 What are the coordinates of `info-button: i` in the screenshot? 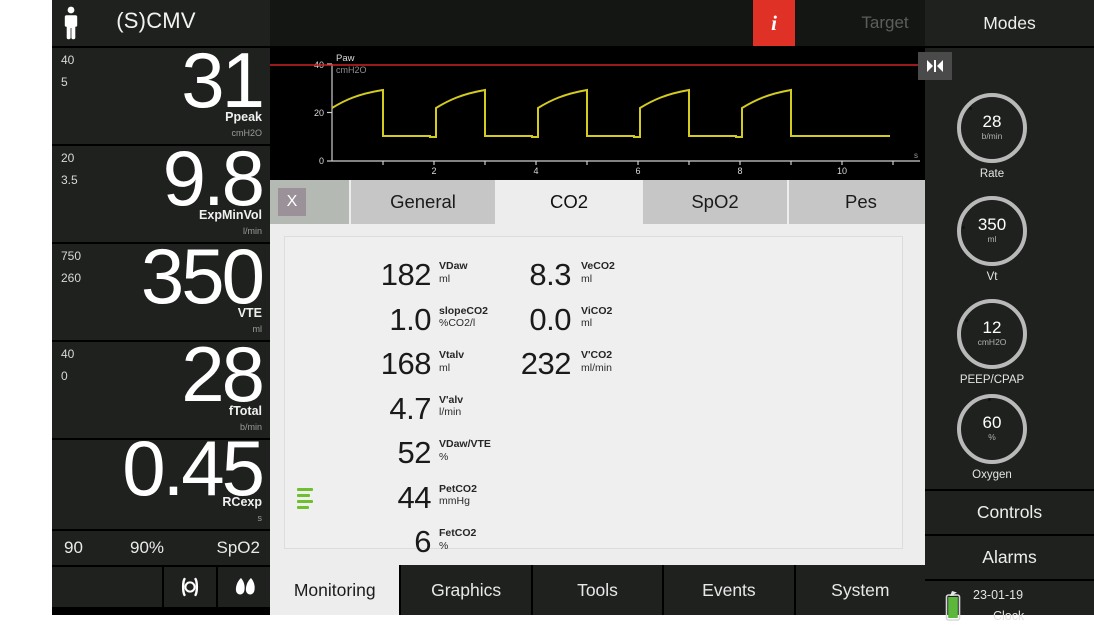 It's located at (774, 23).